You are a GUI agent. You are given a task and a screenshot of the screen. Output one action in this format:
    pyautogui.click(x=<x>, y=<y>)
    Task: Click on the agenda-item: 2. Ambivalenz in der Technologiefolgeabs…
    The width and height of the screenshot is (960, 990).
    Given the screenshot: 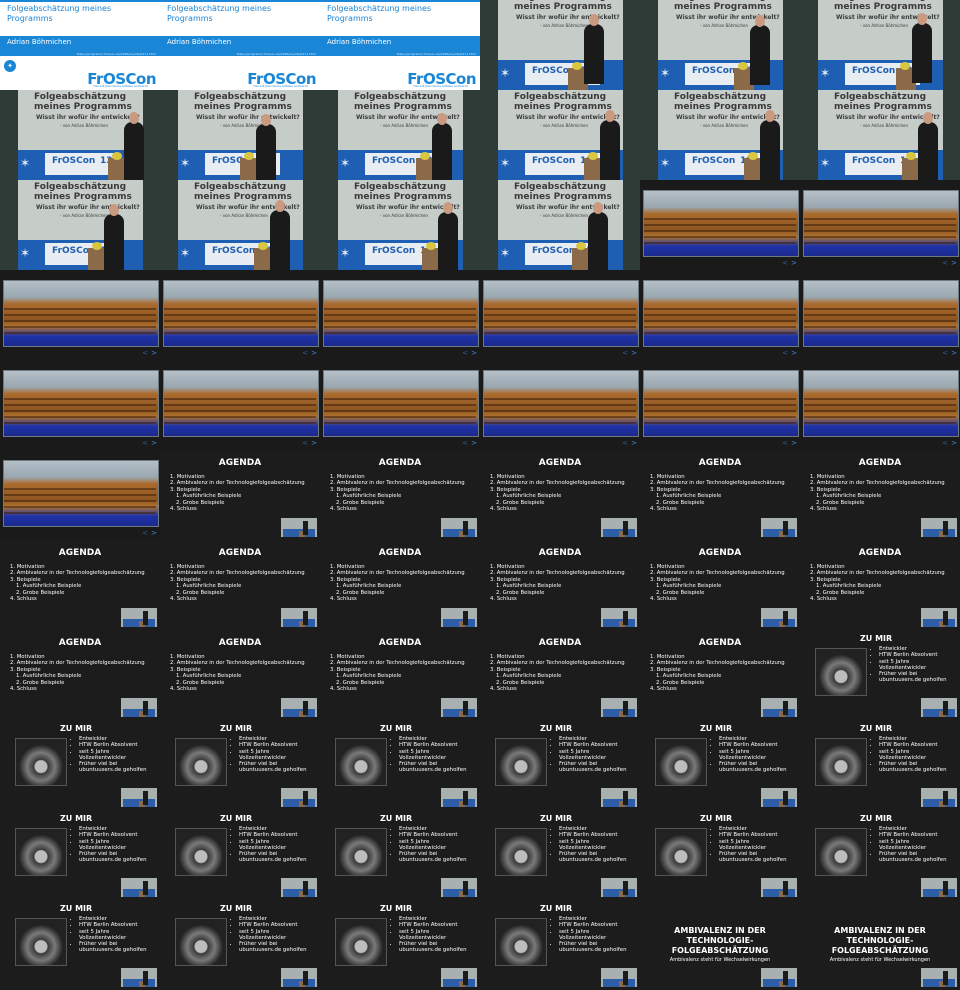 What is the action you would take?
    pyautogui.click(x=397, y=483)
    